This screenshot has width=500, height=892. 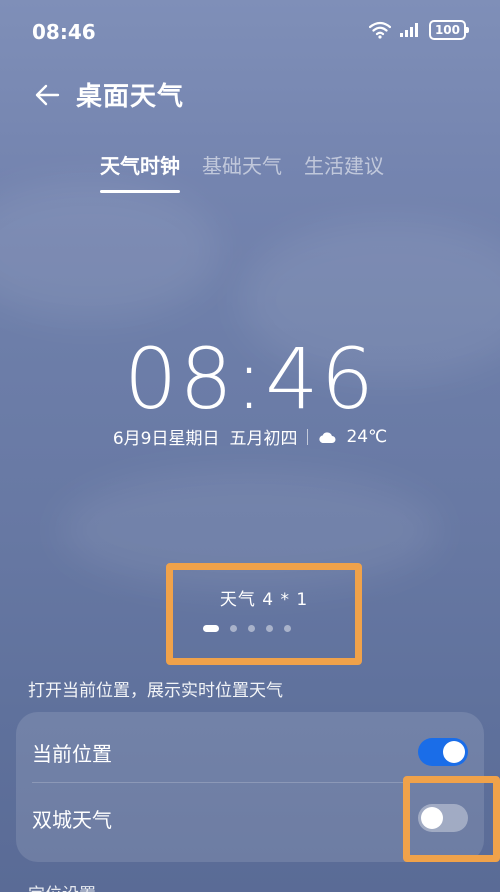 What do you see at coordinates (166, 439) in the screenshot?
I see `preview-date: 6月9日星期日` at bounding box center [166, 439].